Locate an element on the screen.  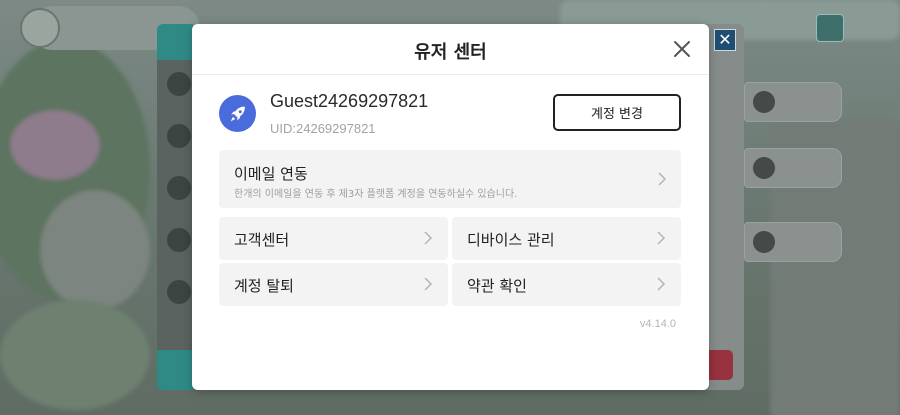
modal-title: 유저 센터 is located at coordinates (450, 52).